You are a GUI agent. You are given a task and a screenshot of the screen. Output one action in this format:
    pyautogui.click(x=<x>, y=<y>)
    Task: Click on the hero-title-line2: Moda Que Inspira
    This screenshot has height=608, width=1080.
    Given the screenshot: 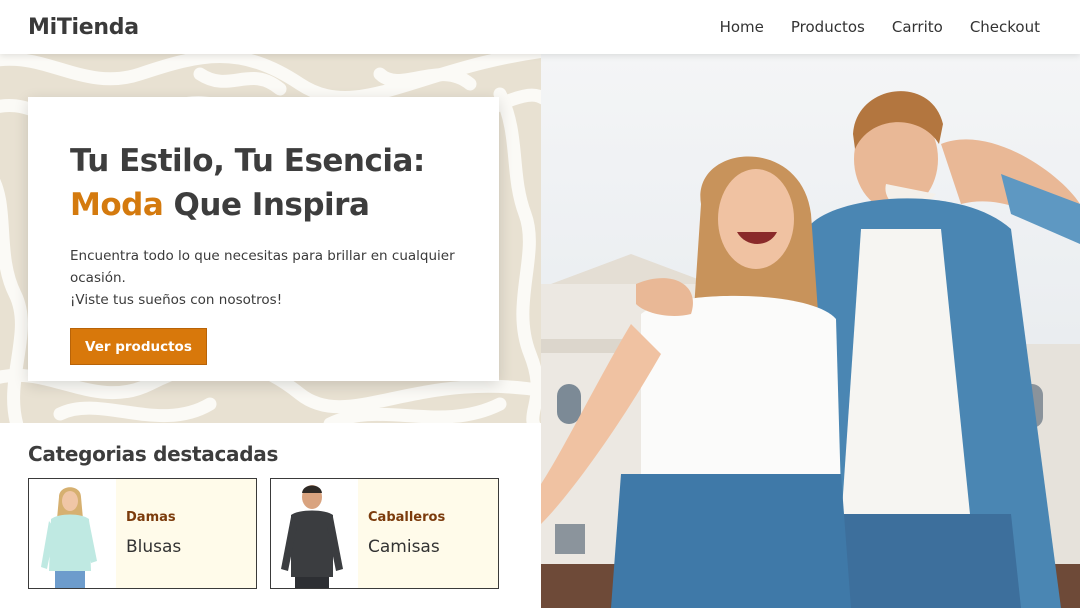 What is the action you would take?
    pyautogui.click(x=284, y=205)
    